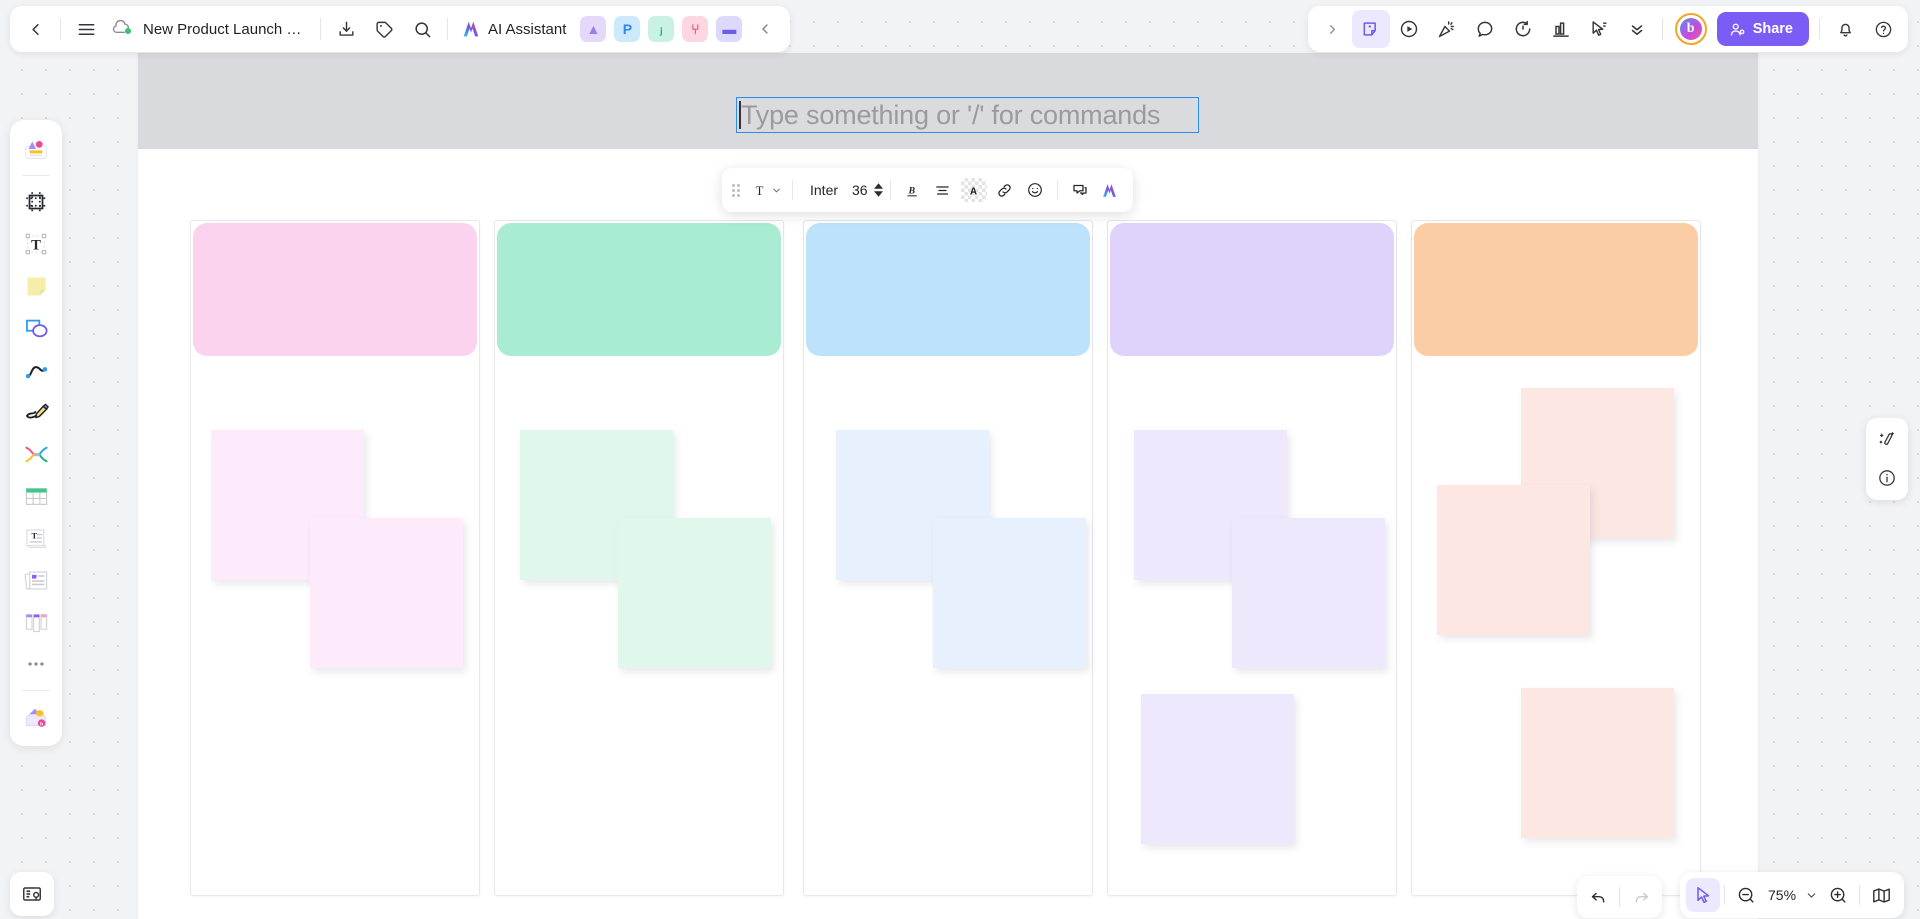  I want to click on align-button, so click(943, 190).